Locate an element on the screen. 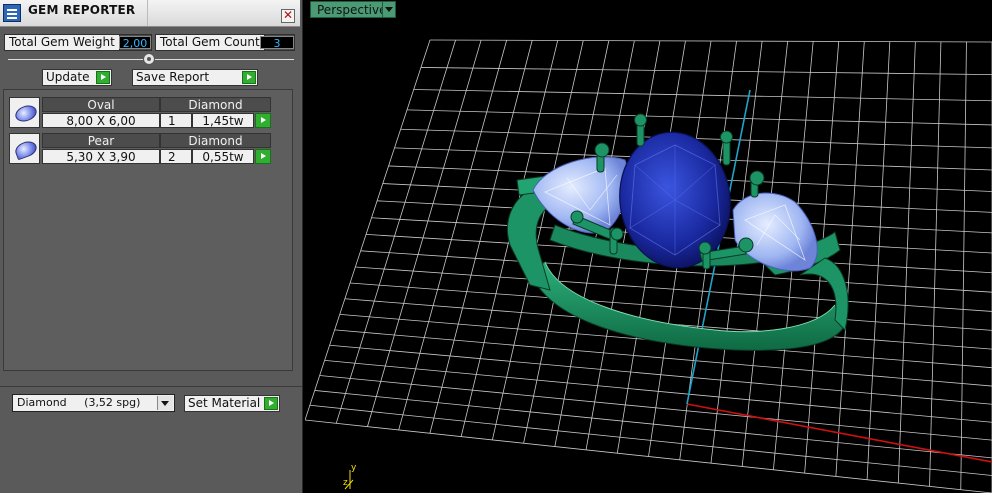 The image size is (992, 493). panel-divider is located at coordinates (151, 386).